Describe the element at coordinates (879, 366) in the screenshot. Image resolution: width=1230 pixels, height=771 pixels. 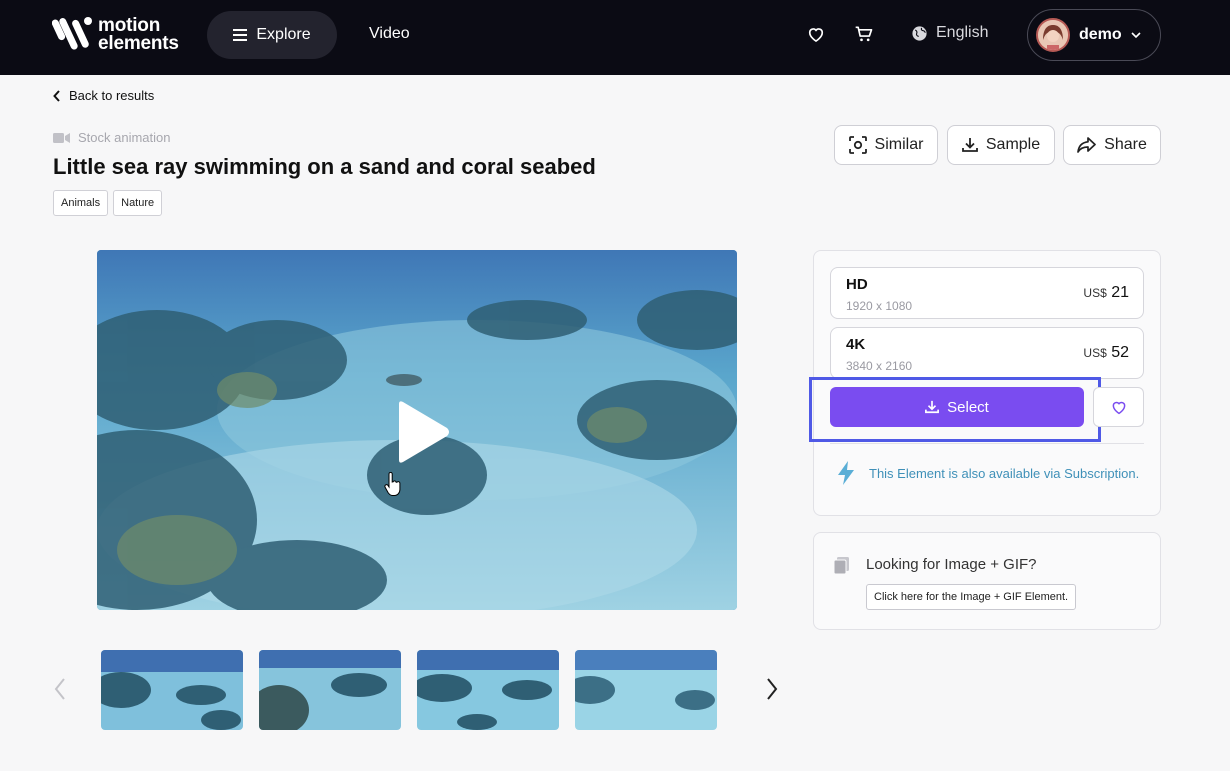
I see `option-resolution: 3840 x 2160` at that location.